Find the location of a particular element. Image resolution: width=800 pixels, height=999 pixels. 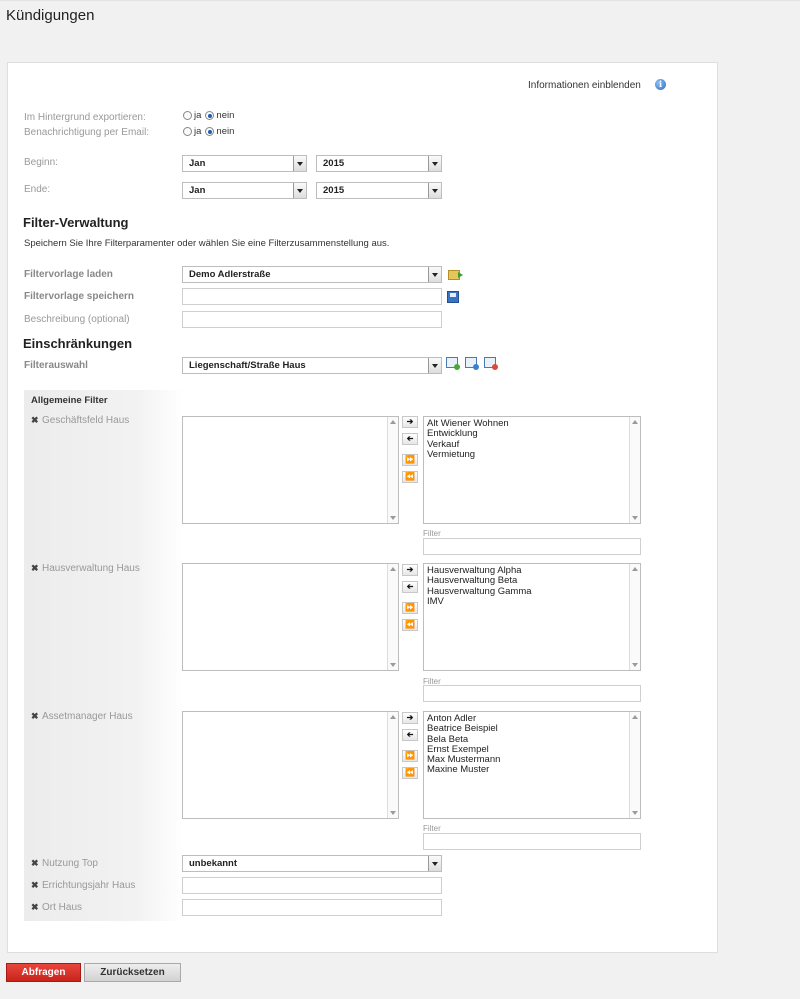

export-bg-no-radio is located at coordinates (210, 115).